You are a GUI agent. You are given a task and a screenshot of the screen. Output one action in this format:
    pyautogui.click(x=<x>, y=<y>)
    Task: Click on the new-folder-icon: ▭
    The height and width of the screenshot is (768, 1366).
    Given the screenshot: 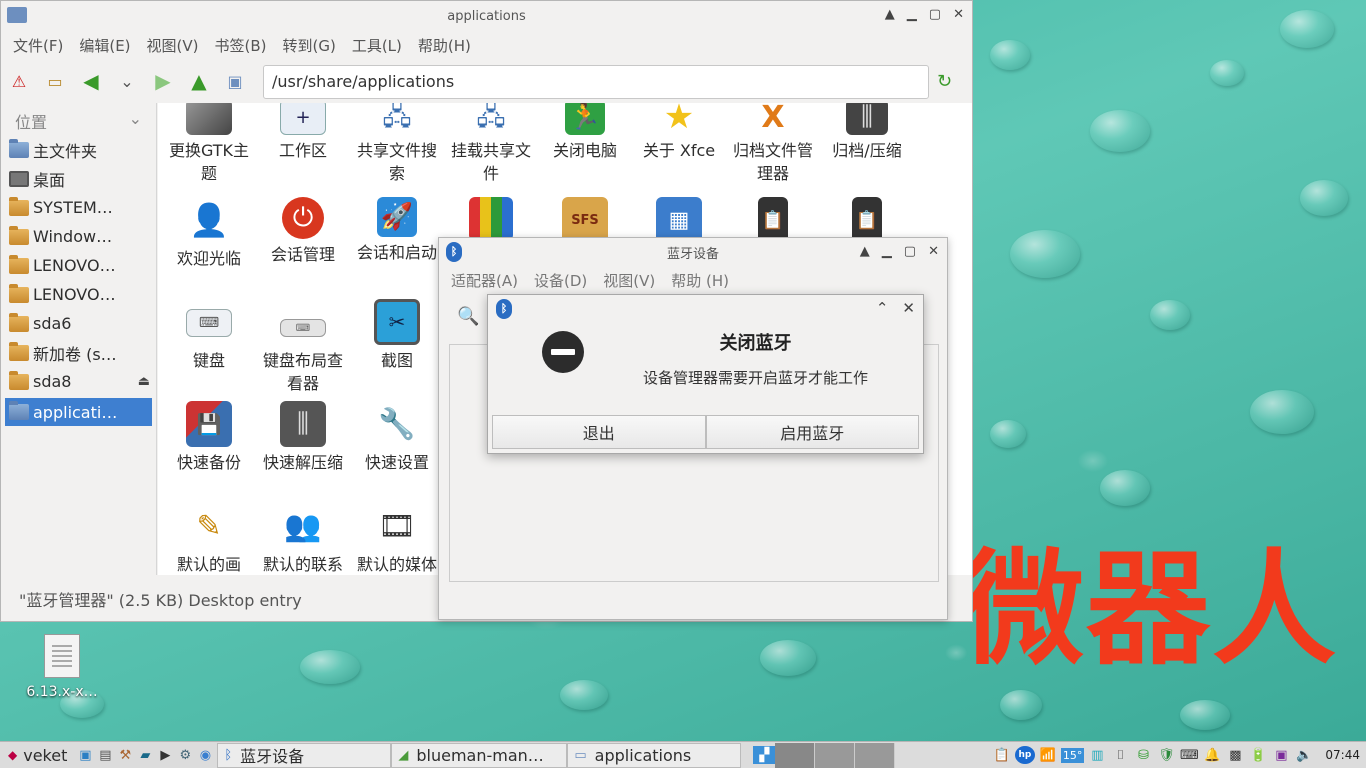 What is the action you would take?
    pyautogui.click(x=55, y=81)
    